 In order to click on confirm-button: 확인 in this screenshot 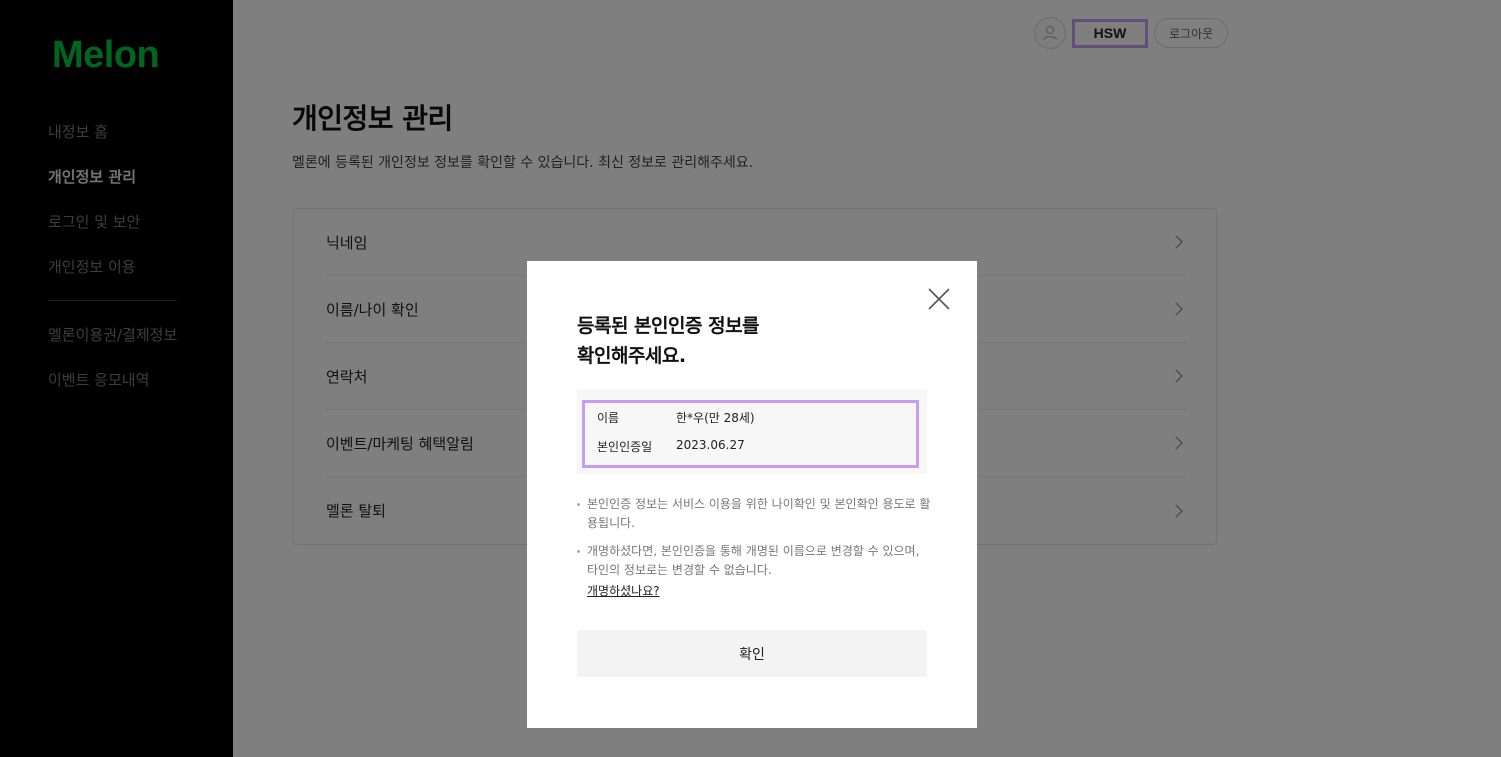, I will do `click(752, 653)`.